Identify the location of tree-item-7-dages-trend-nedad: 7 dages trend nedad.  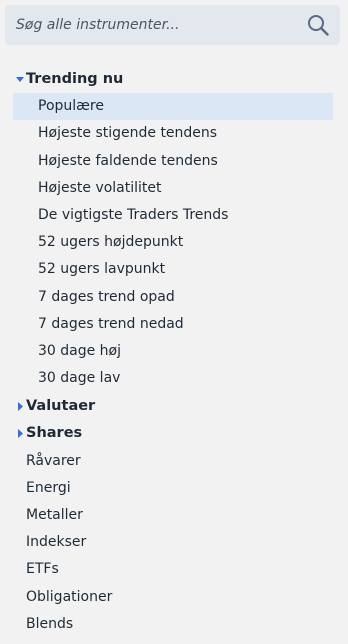
(174, 324).